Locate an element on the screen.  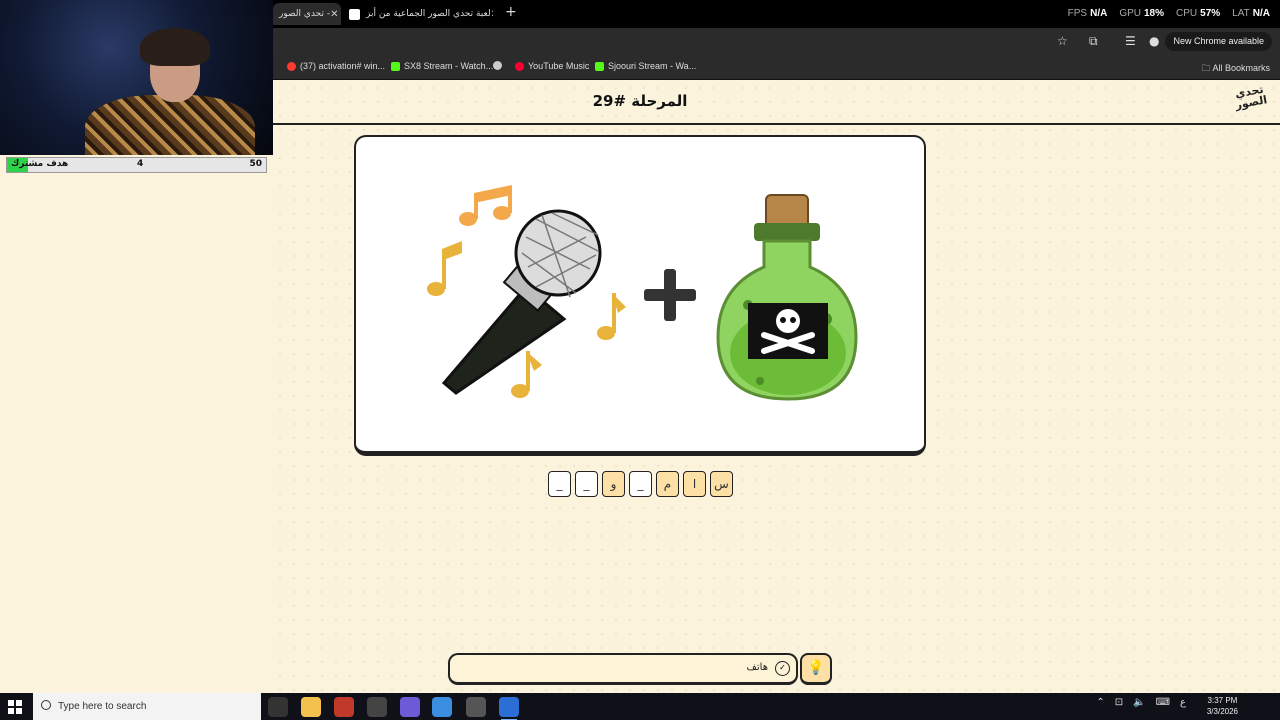
answer-slot: م is located at coordinates (667, 484).